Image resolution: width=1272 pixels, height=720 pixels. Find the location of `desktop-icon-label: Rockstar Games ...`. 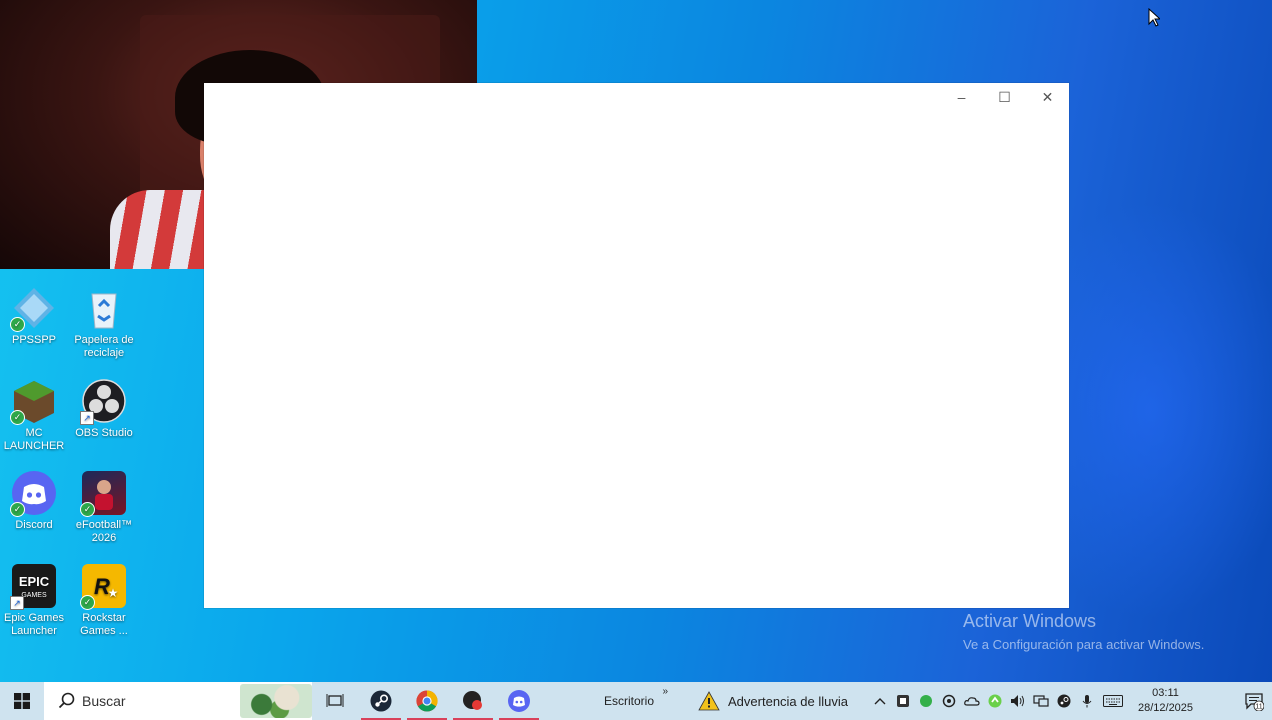

desktop-icon-label: Rockstar Games ... is located at coordinates (104, 624).